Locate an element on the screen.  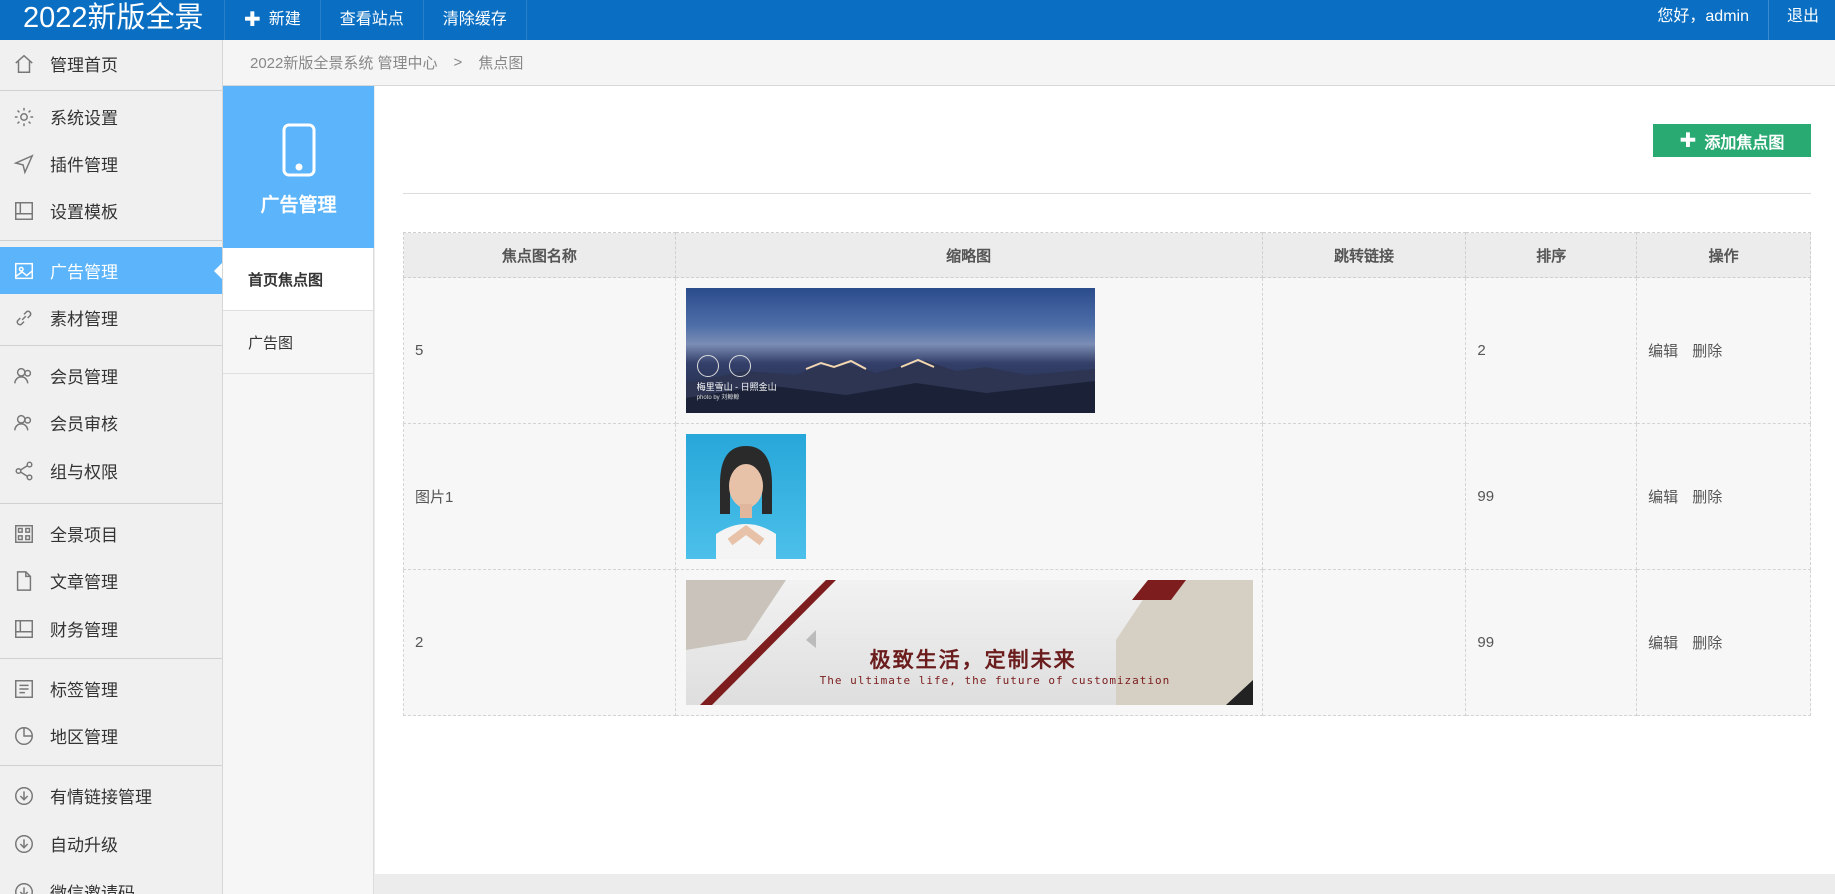
sidebar-item-panorama: 全景项目 is located at coordinates (111, 533).